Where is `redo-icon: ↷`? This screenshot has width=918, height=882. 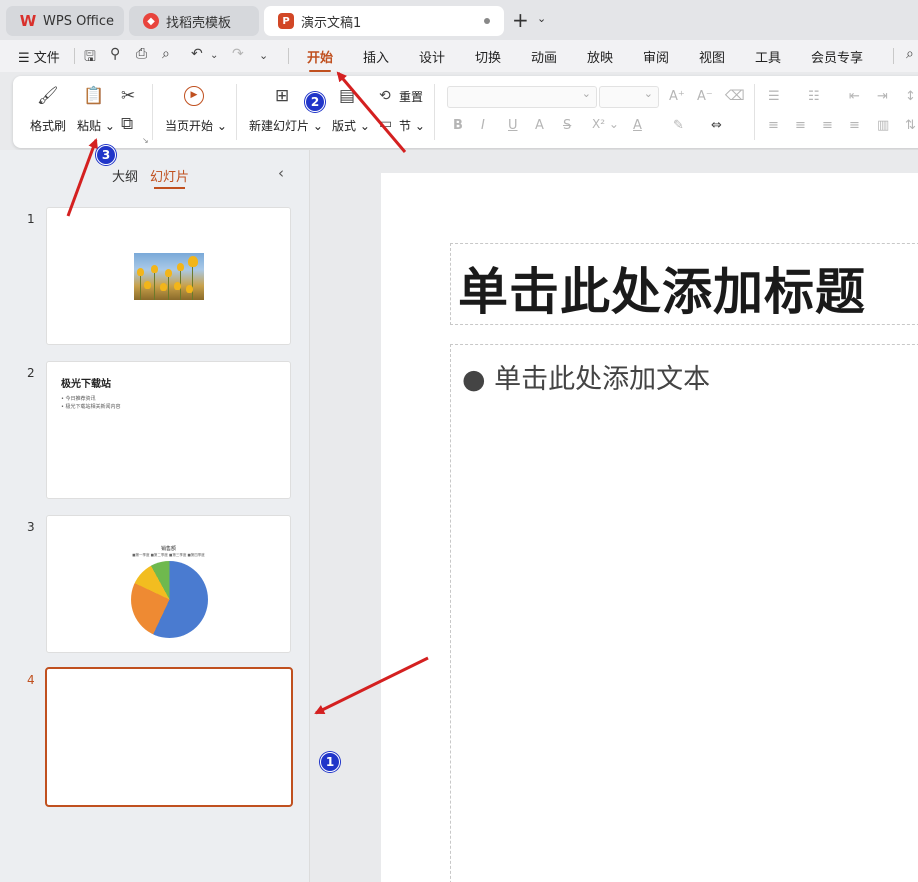
redo-icon: ↷ is located at coordinates (238, 54).